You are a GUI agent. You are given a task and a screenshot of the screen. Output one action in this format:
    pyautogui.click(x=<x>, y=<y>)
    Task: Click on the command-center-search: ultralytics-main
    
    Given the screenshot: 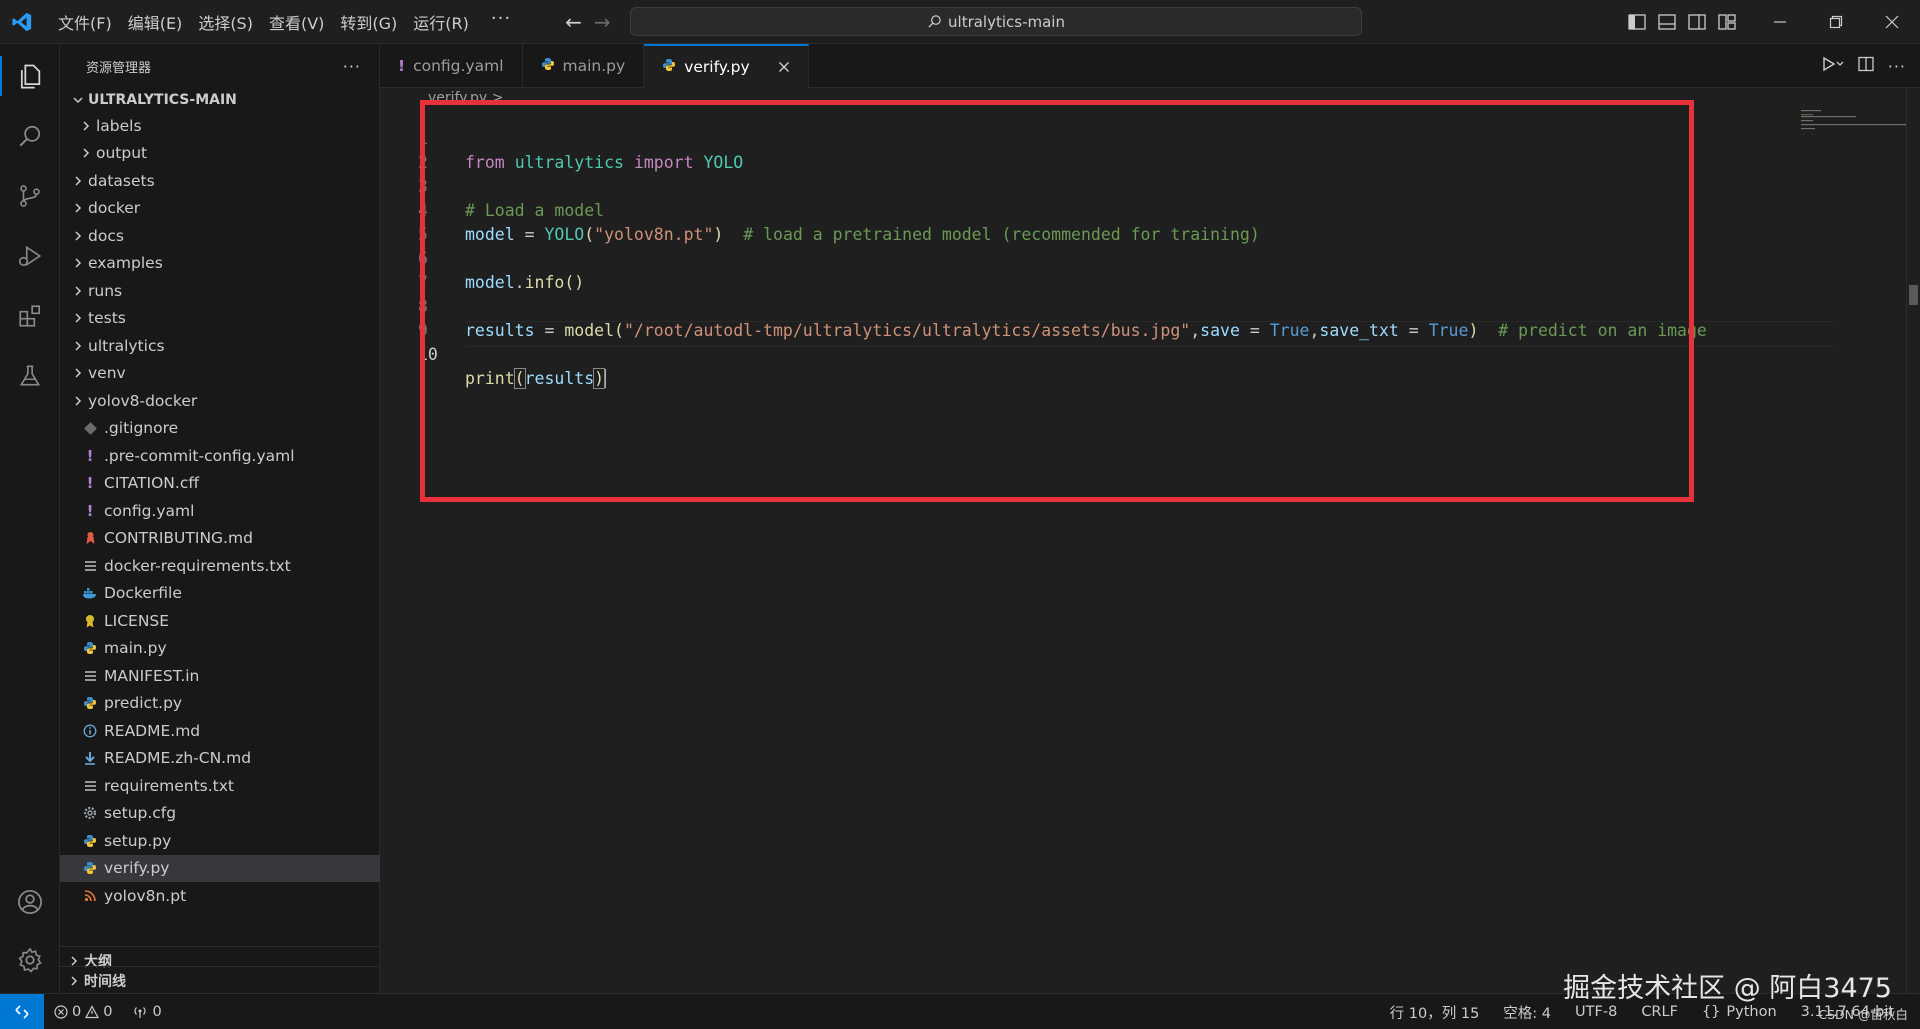 What is the action you would take?
    pyautogui.click(x=996, y=21)
    